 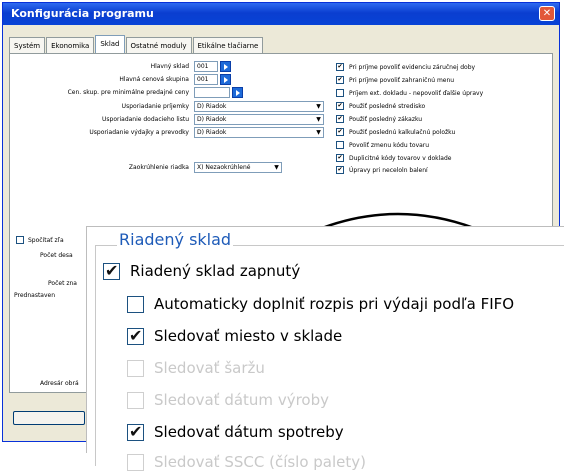 I want to click on check-stredisko: ✔ Použiť posledné stredisko, so click(x=380, y=106).